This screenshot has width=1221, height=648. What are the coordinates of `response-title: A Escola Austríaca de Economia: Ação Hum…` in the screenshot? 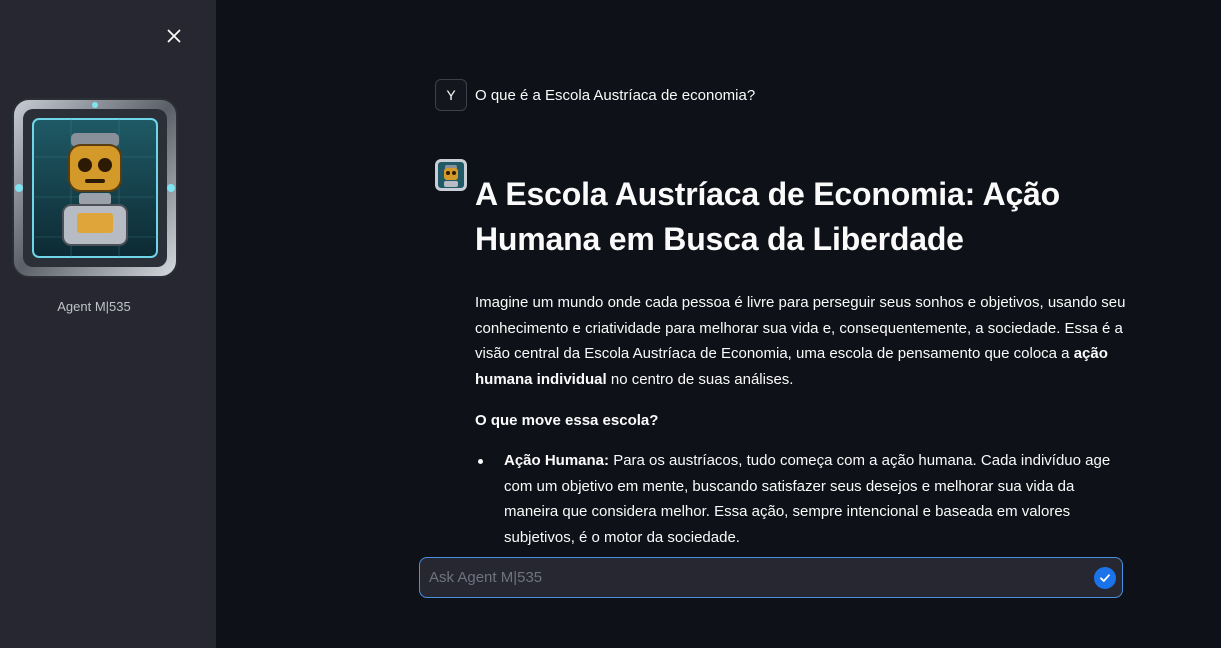 It's located at (767, 216).